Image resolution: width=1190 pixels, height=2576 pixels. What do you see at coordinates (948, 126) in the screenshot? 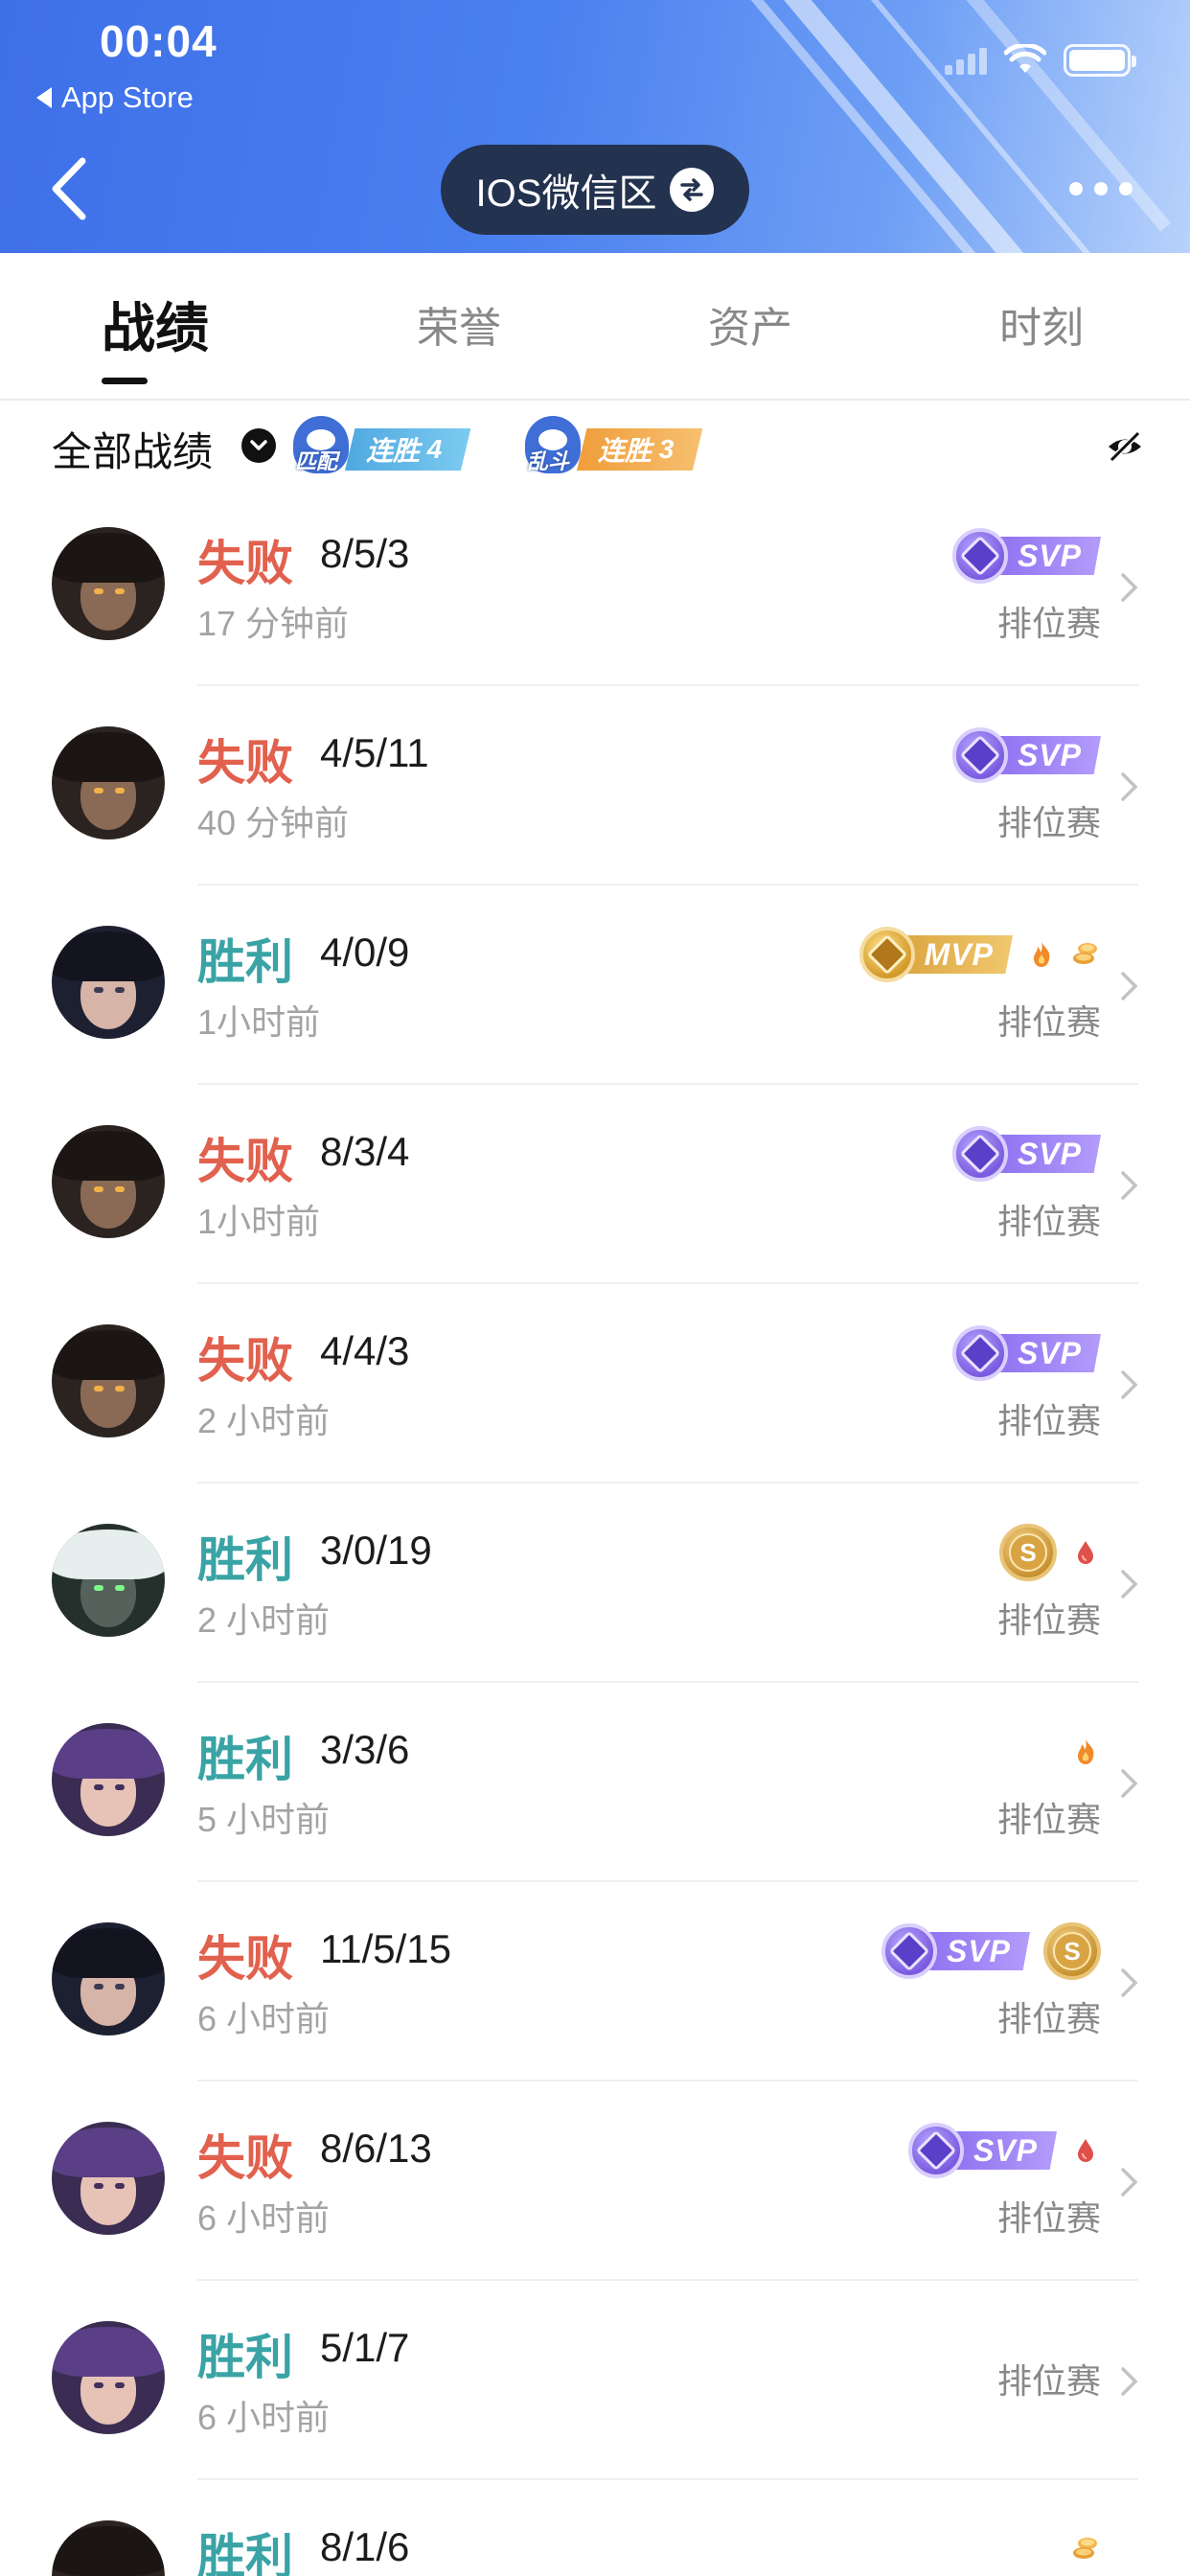
I see `header-decoration` at bounding box center [948, 126].